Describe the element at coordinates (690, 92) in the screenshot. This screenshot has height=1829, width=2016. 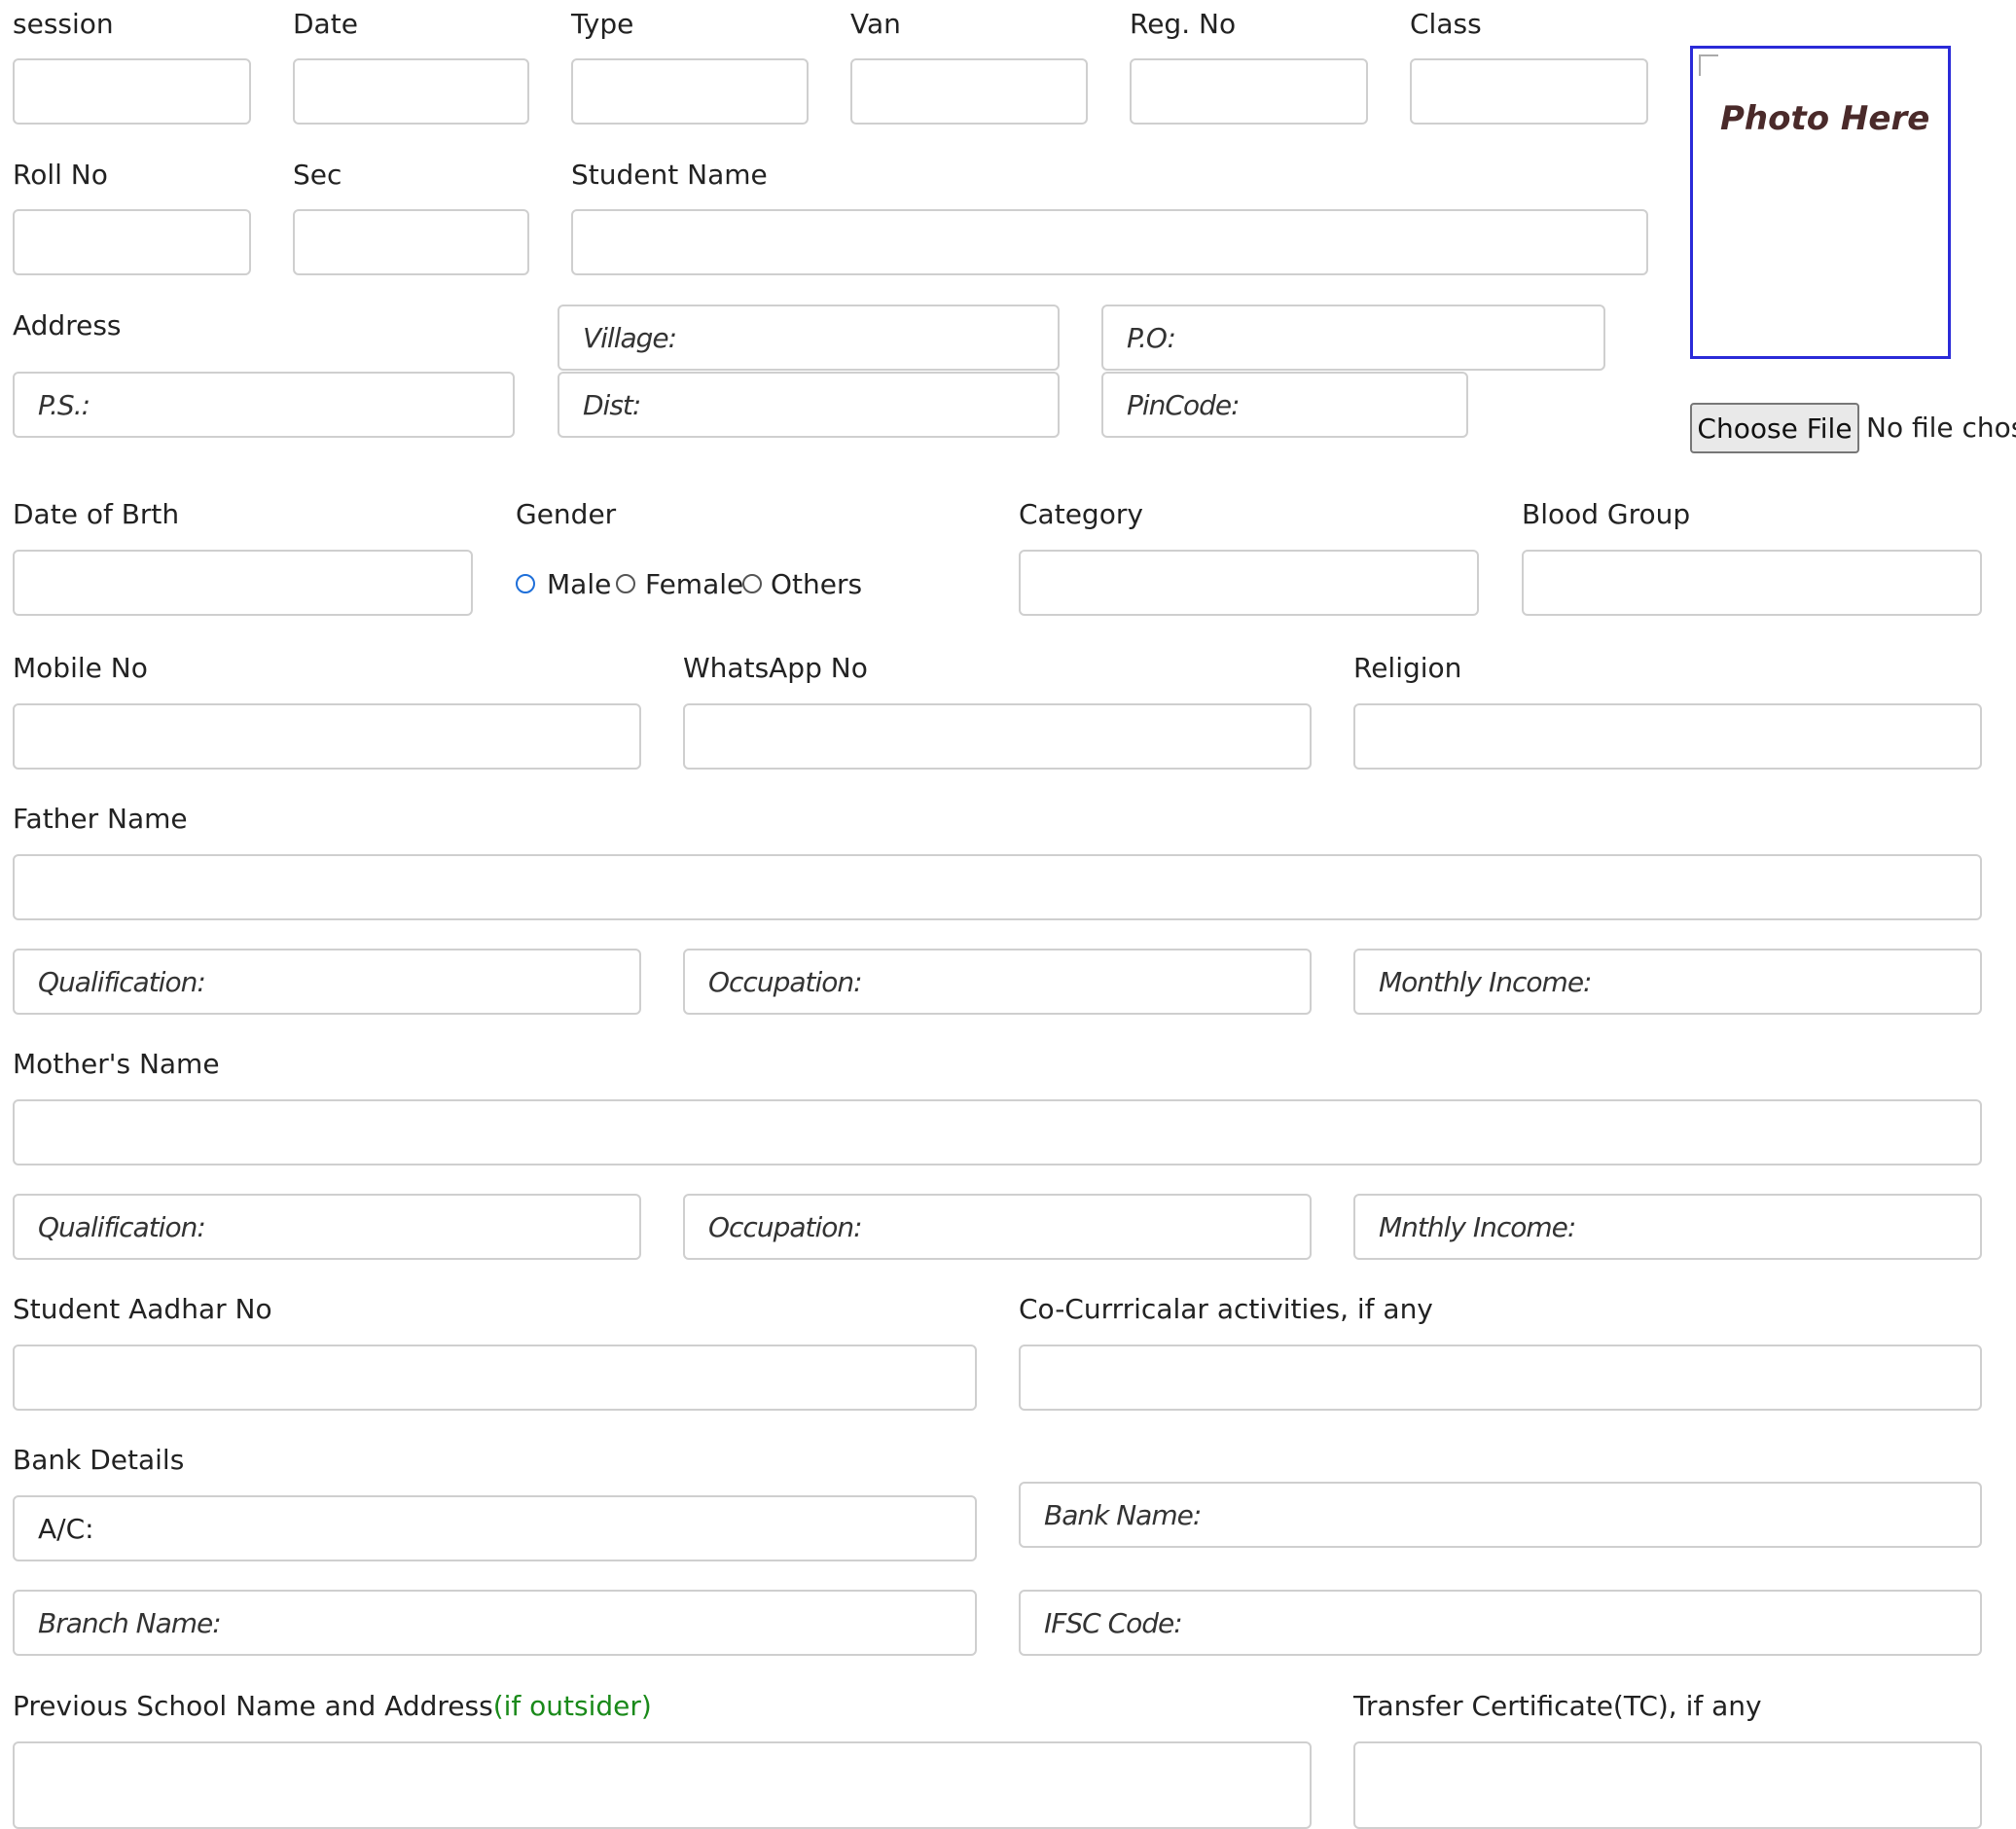
I see `type-input` at that location.